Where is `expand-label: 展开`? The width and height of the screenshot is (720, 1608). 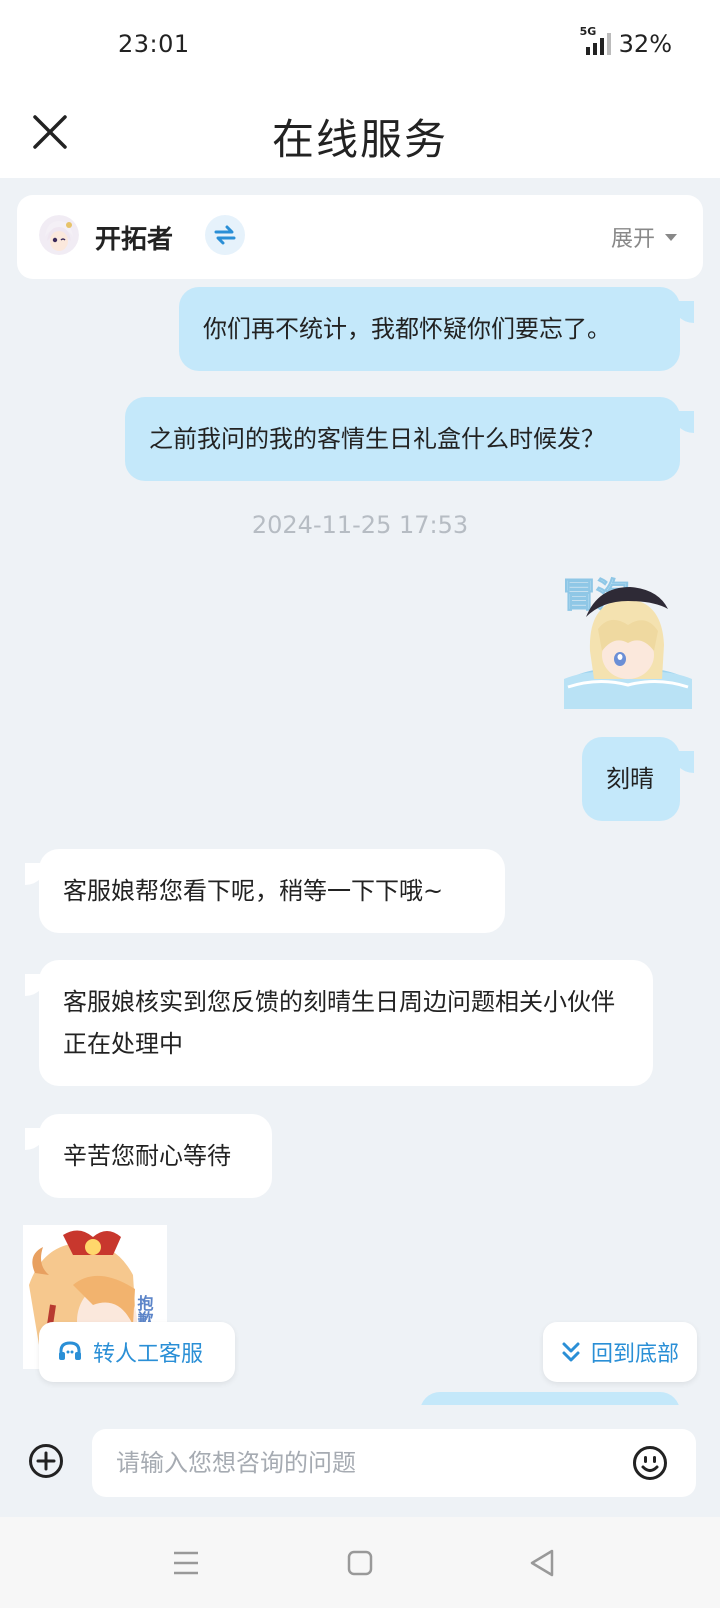
expand-label: 展开 is located at coordinates (632, 239).